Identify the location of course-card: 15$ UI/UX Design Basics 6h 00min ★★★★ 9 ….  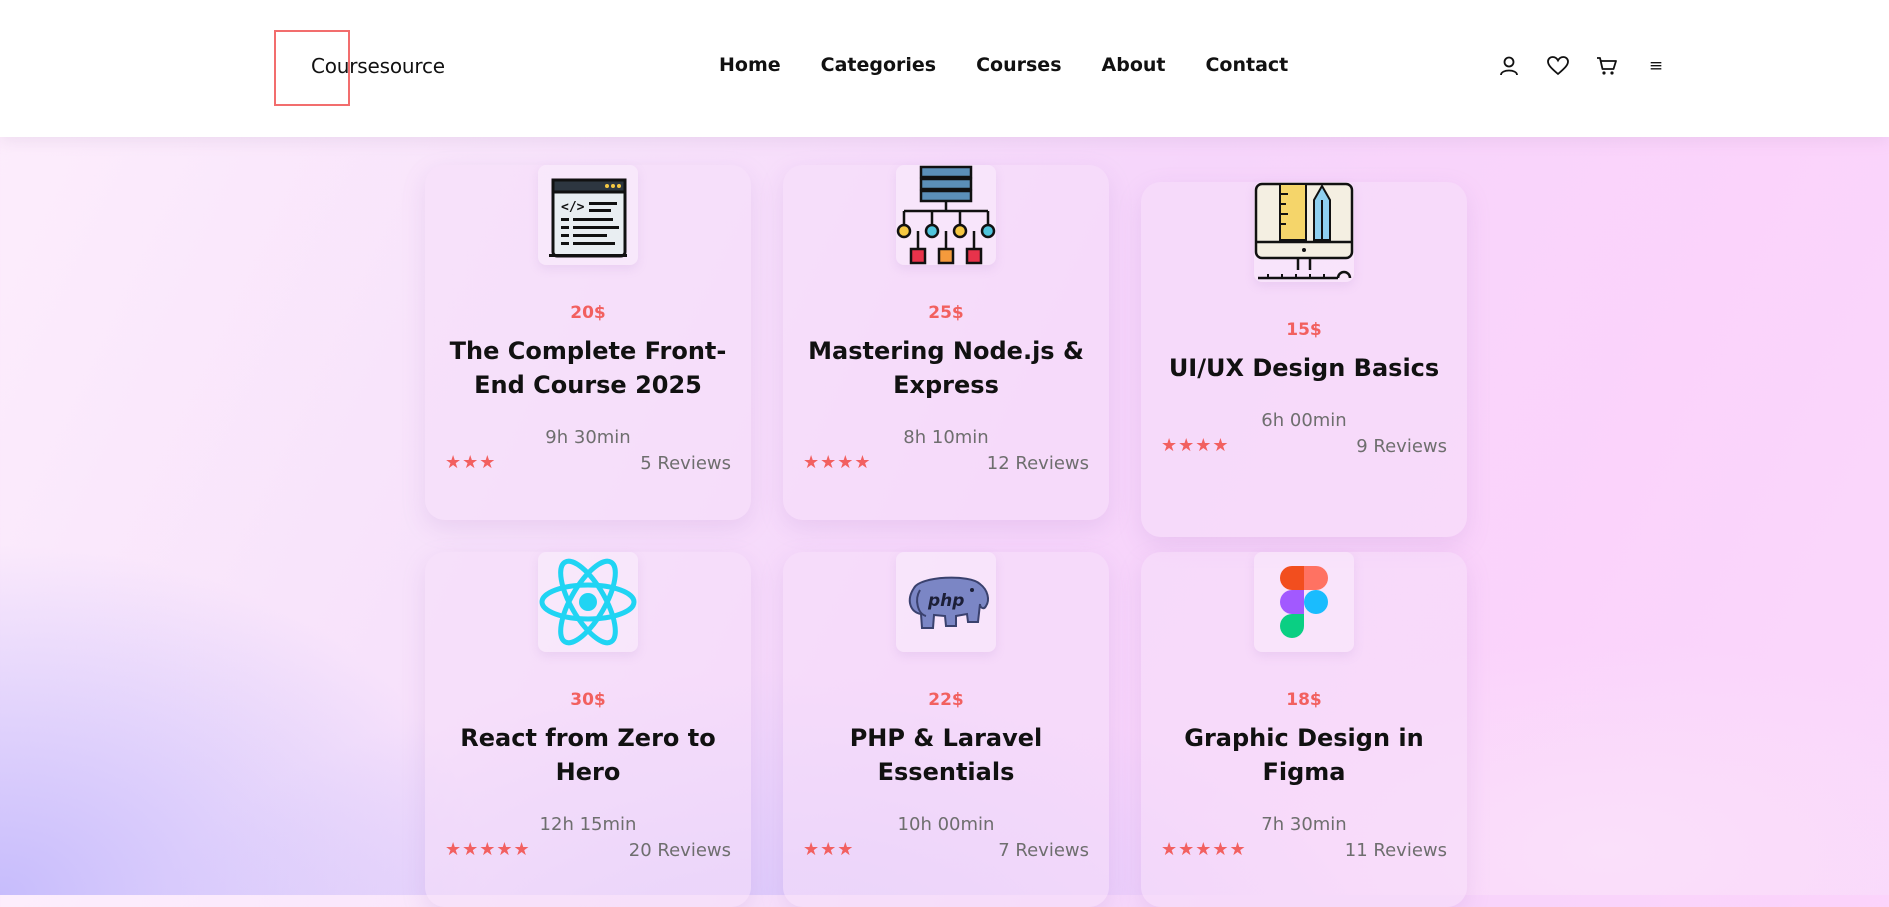
(1304, 359).